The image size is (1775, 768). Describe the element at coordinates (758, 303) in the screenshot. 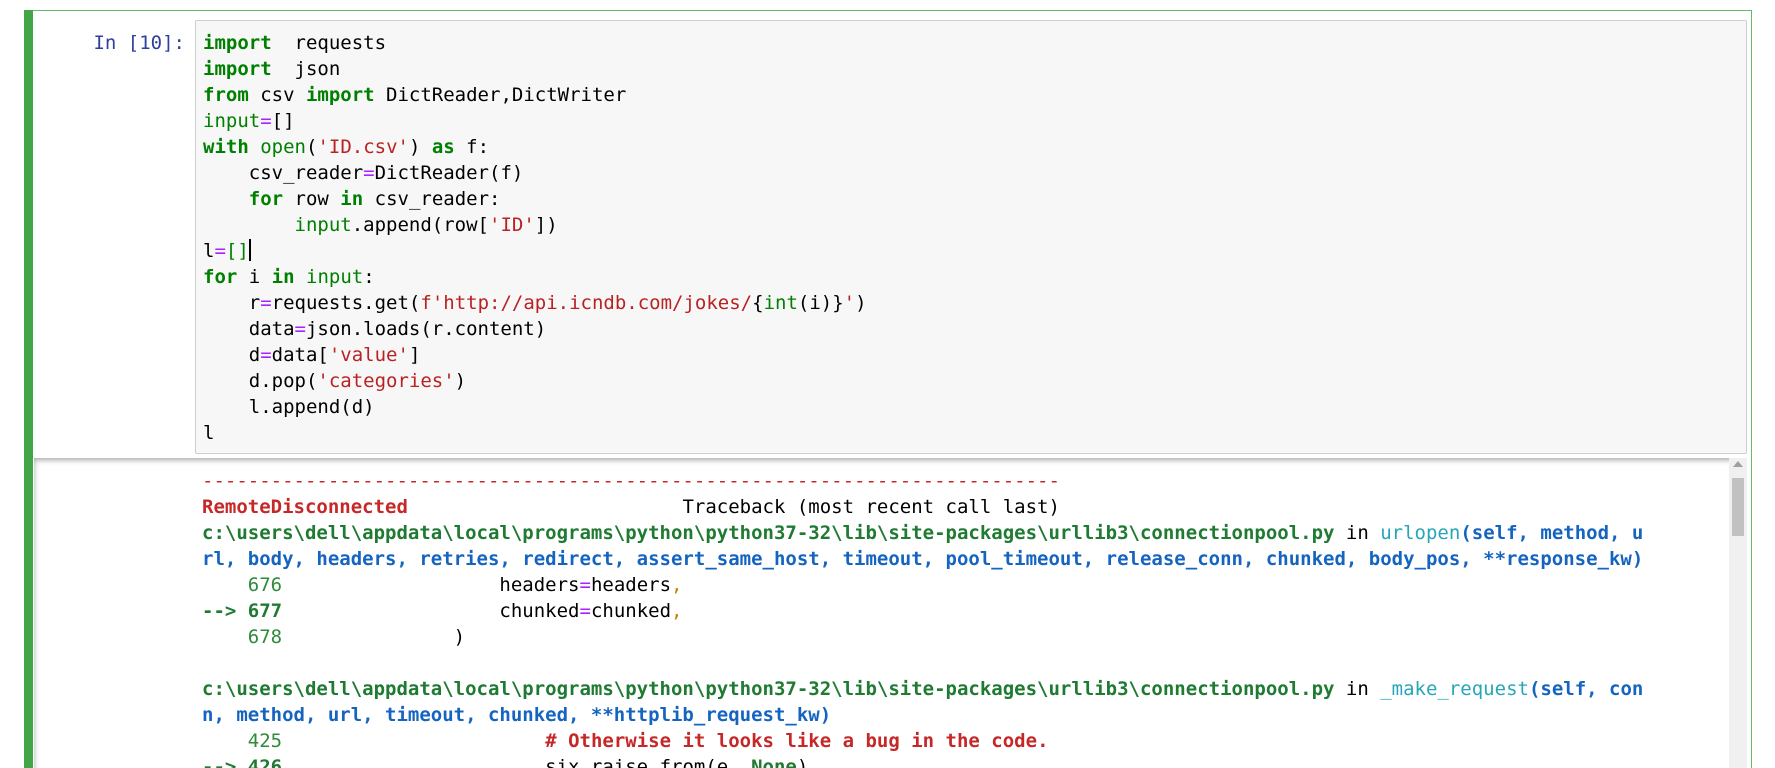

I see `code-line-token: {` at that location.